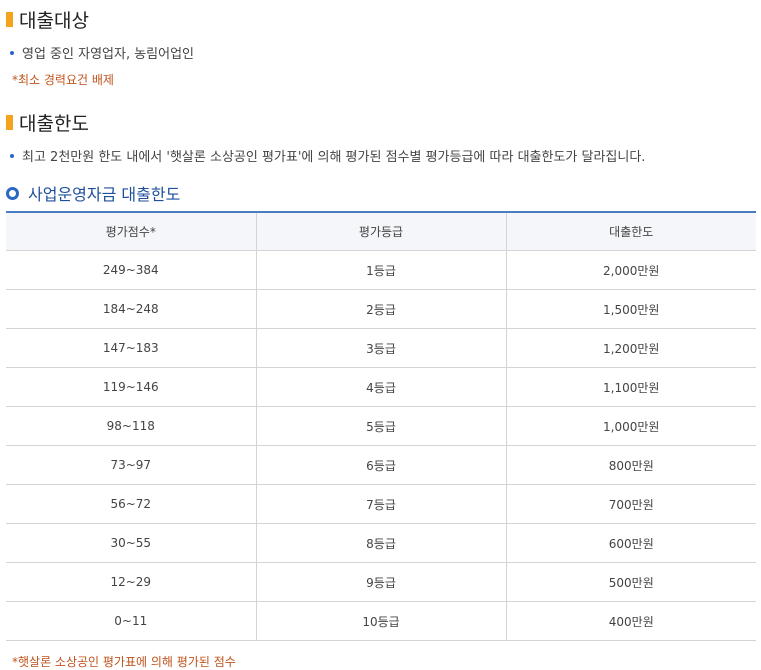  I want to click on cell-grade: 1등급, so click(380, 270).